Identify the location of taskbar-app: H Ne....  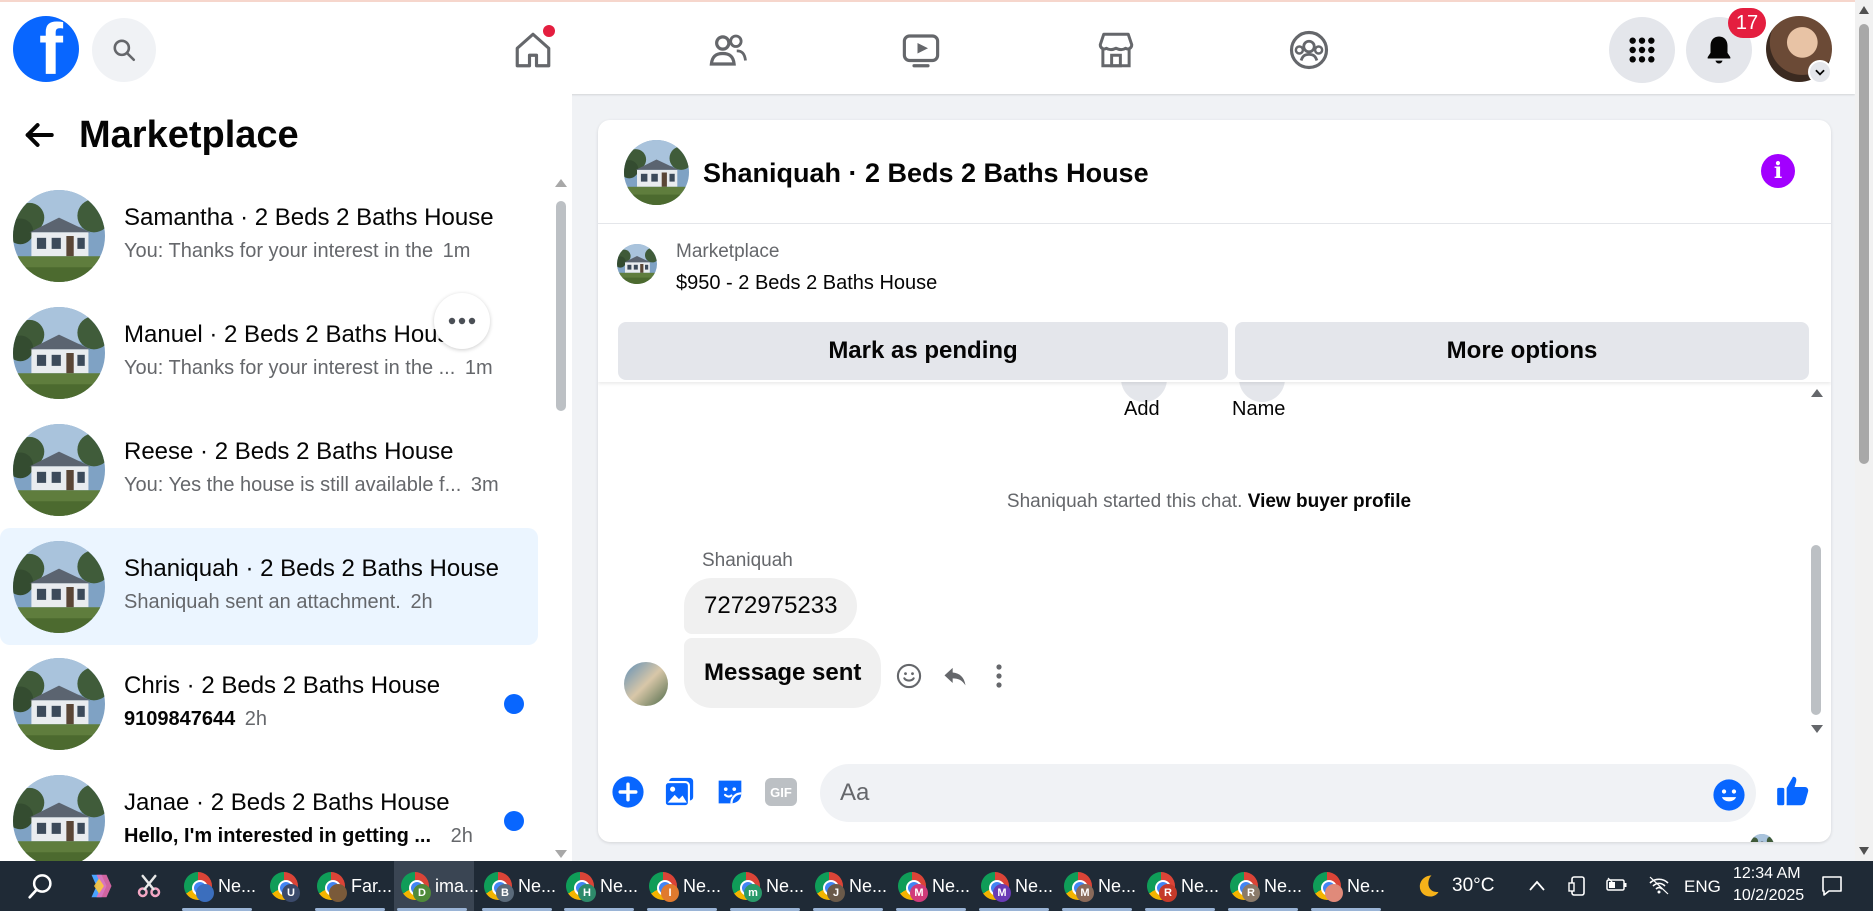
(602, 886).